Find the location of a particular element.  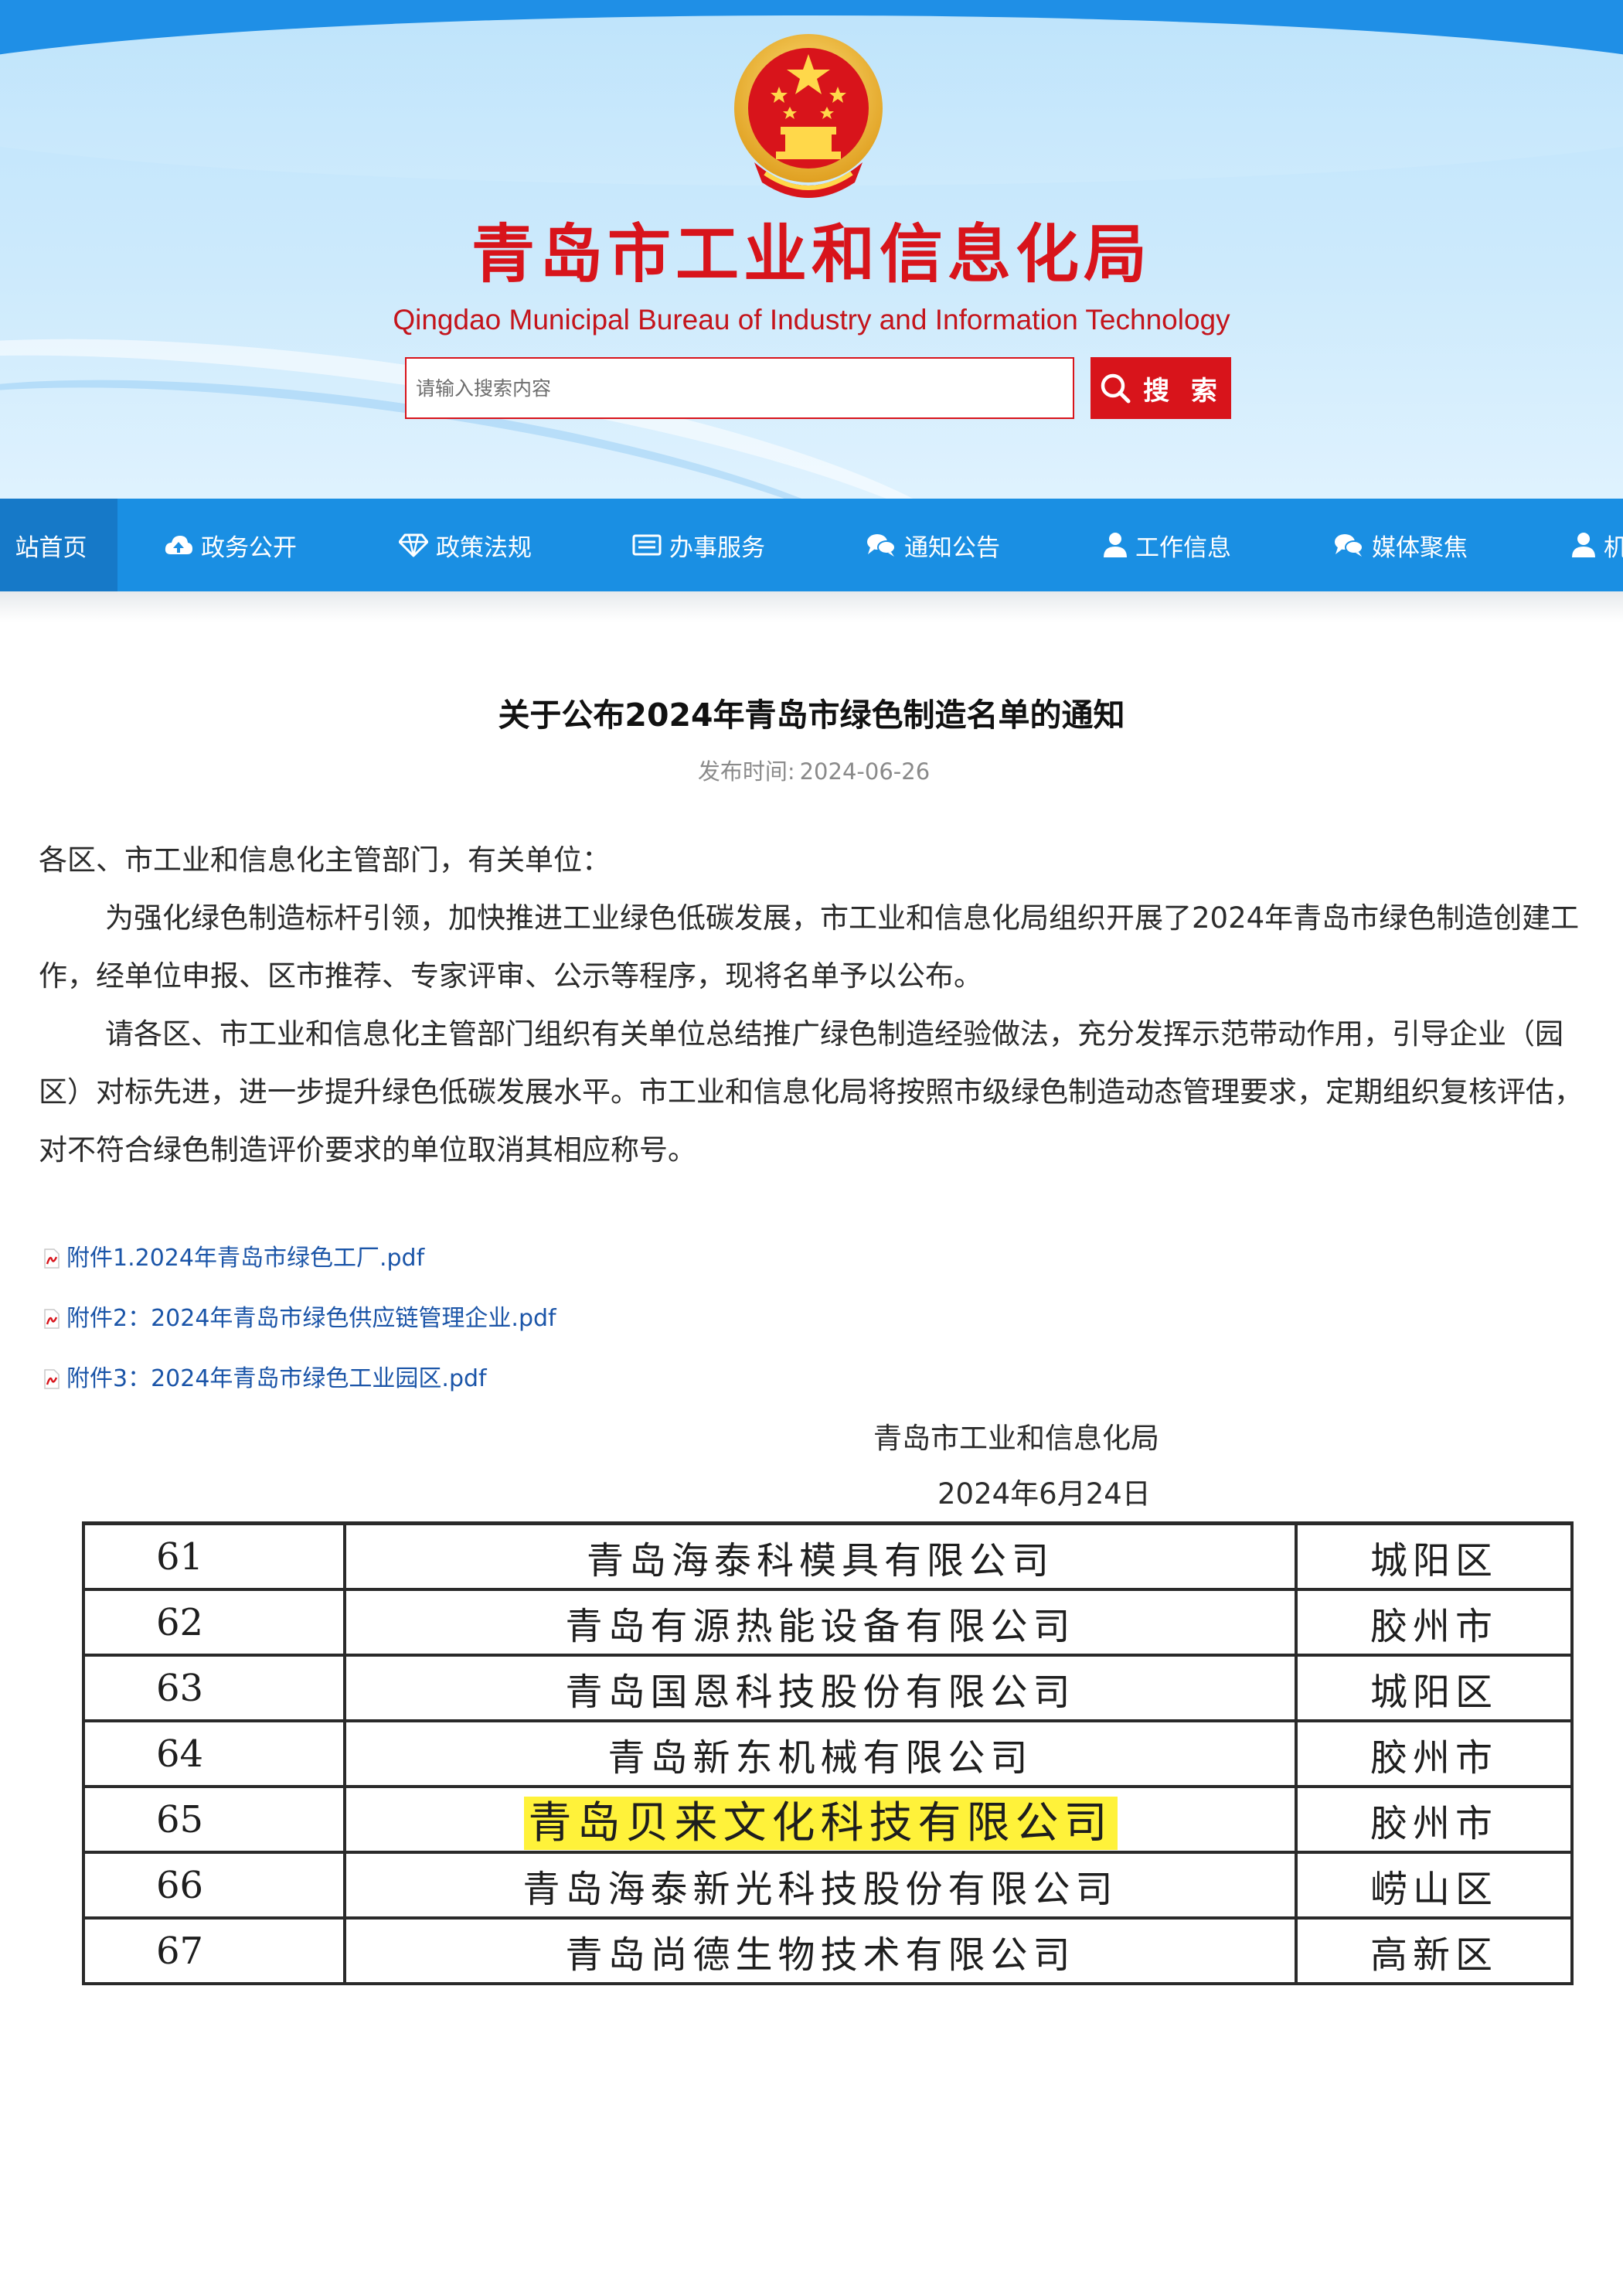

site-title: 青岛市工业和信息化局 is located at coordinates (811, 254).